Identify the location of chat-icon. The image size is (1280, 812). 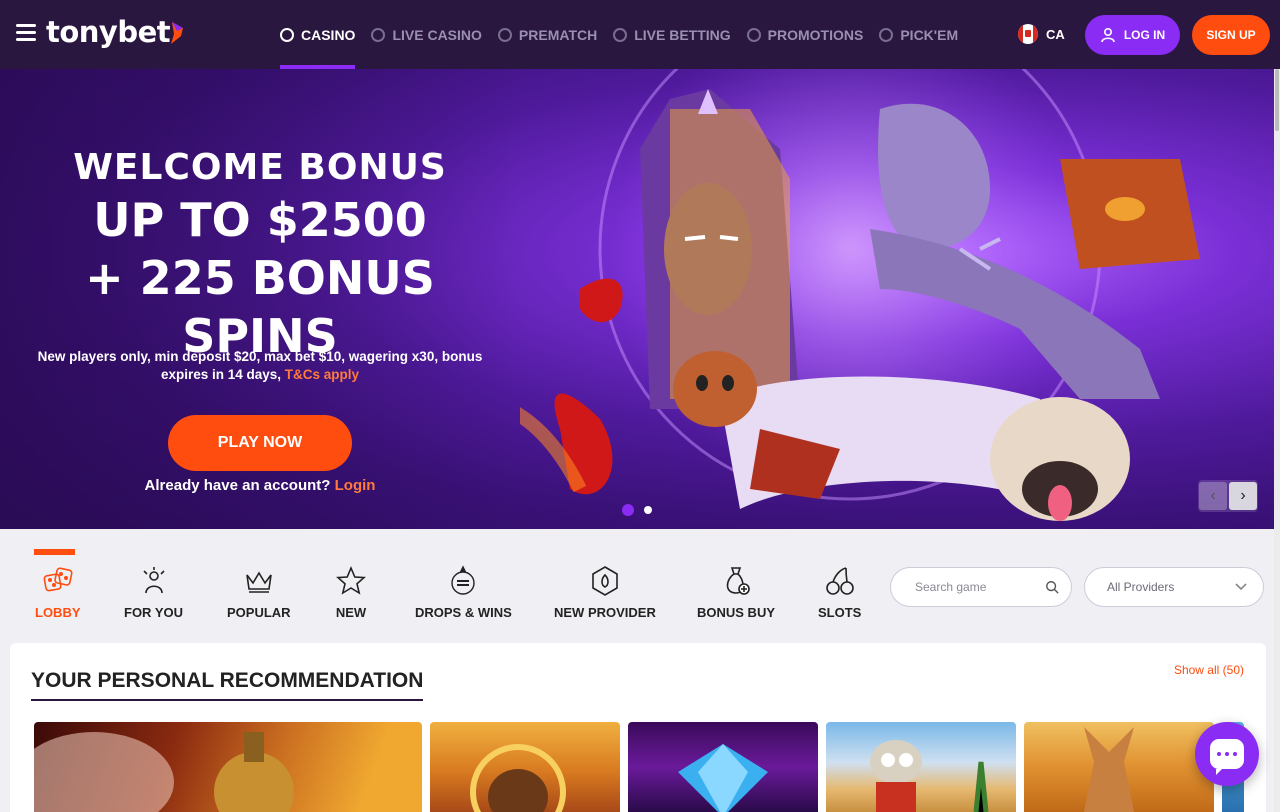
(1227, 757).